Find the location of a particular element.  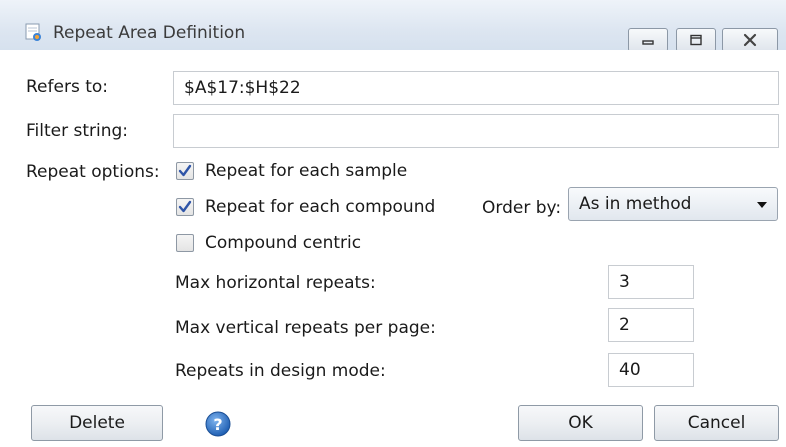

maximize-icon is located at coordinates (696, 40).